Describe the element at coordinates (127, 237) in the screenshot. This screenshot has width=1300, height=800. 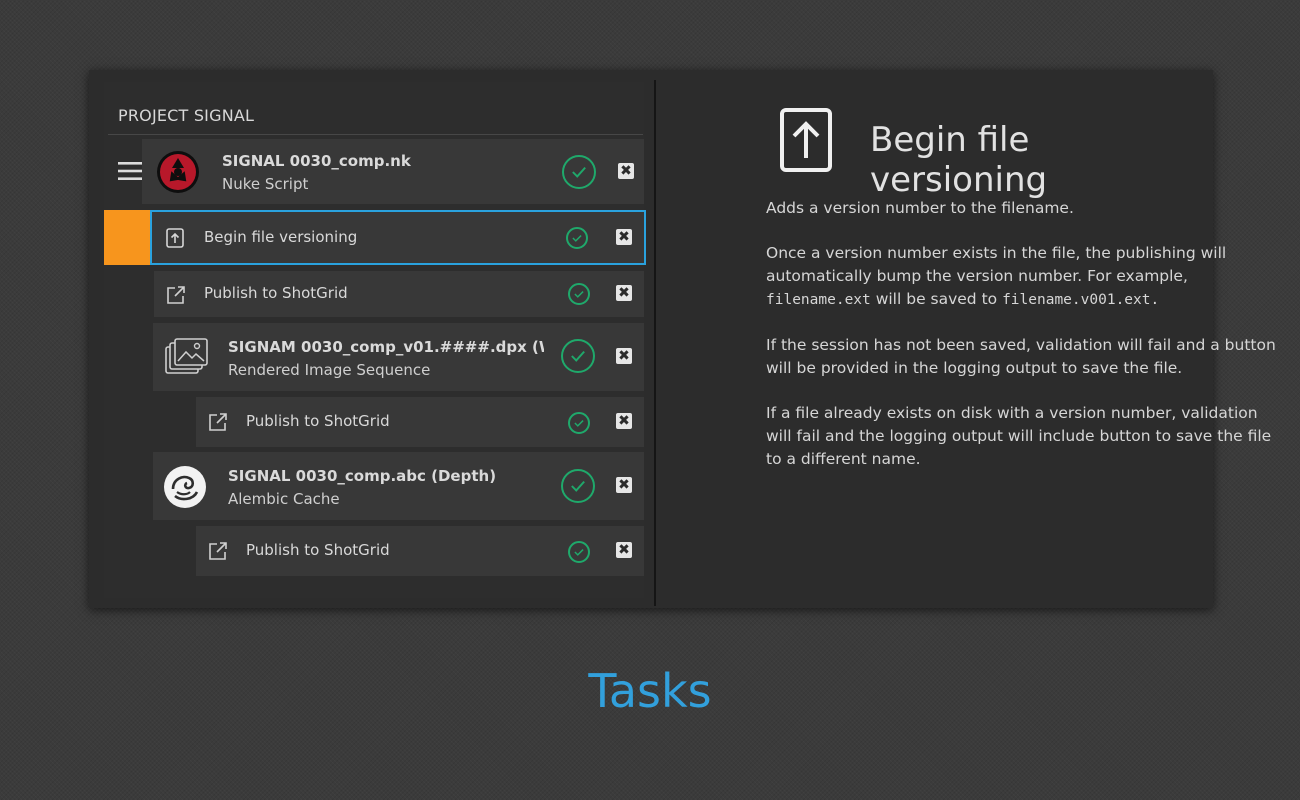
I see `selection-marker` at that location.